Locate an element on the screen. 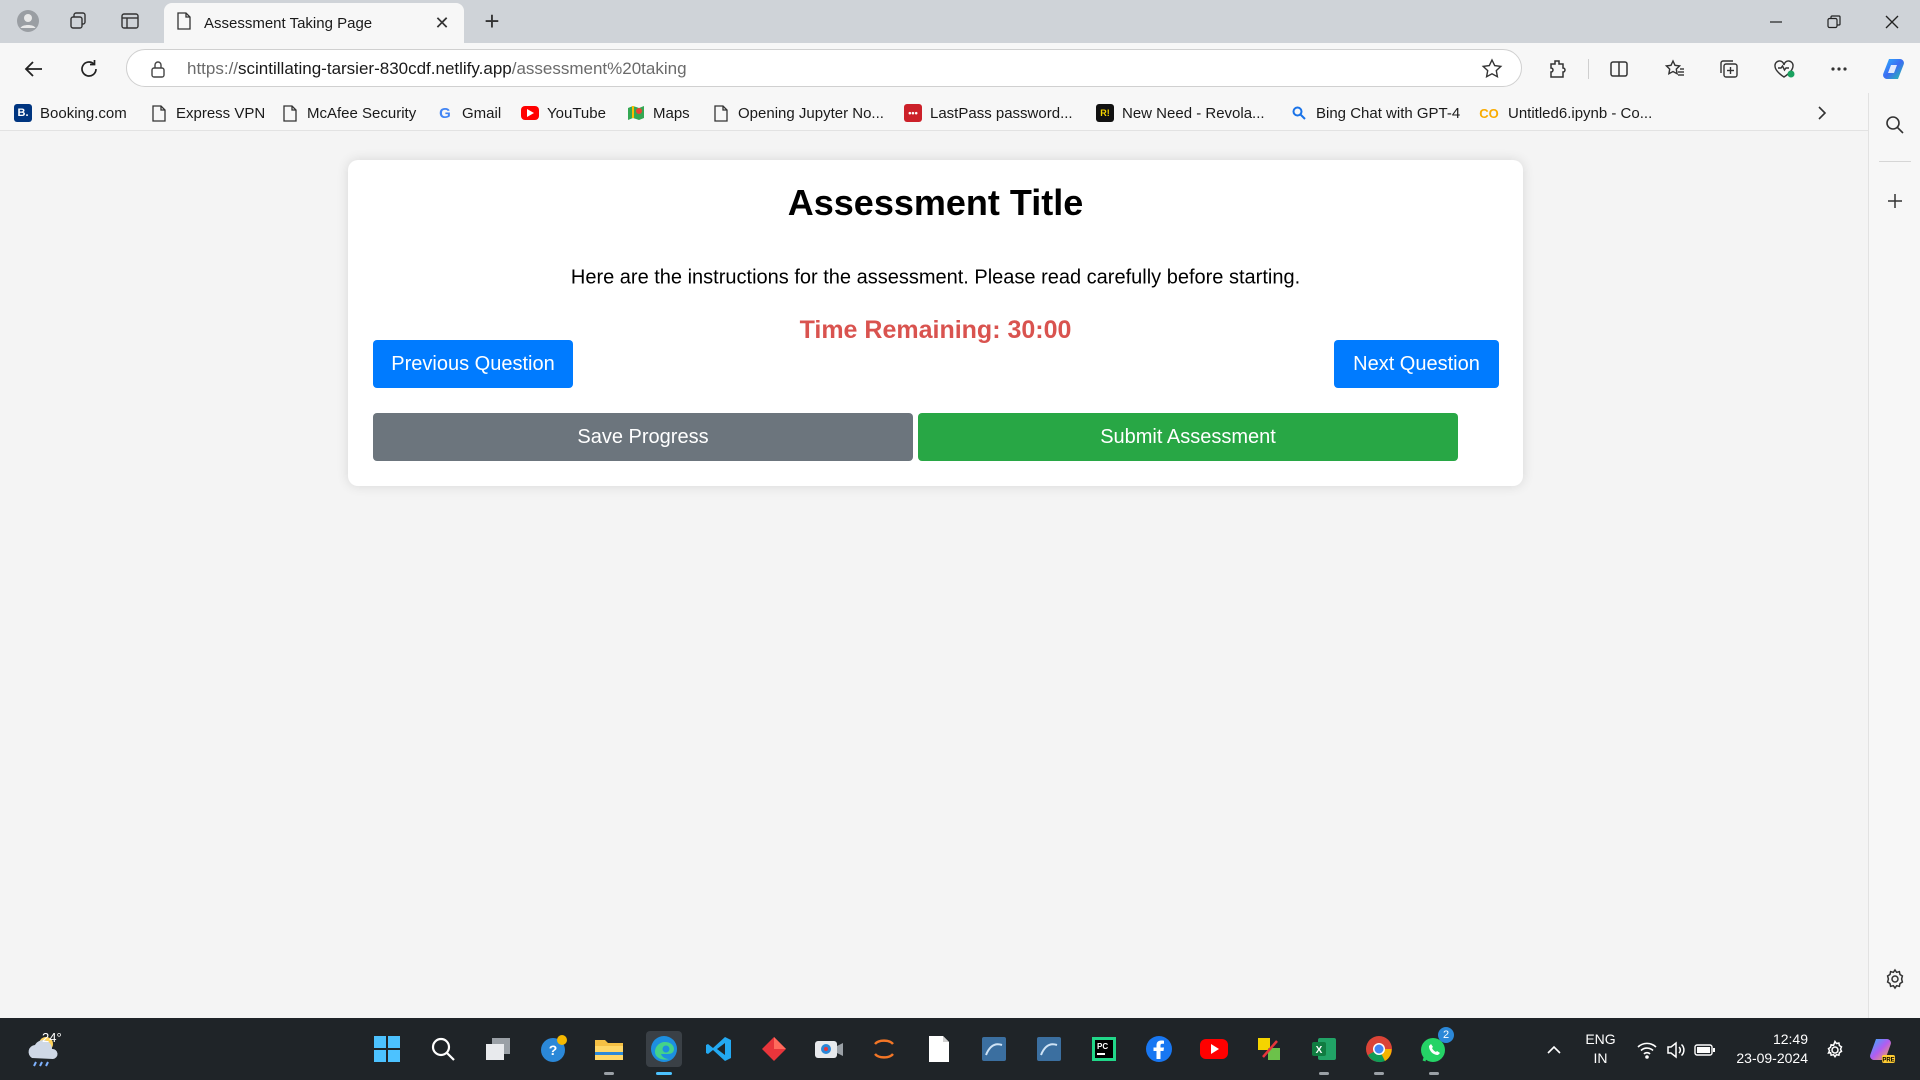 This screenshot has height=1080, width=1920. sidebar-divider is located at coordinates (1895, 161).